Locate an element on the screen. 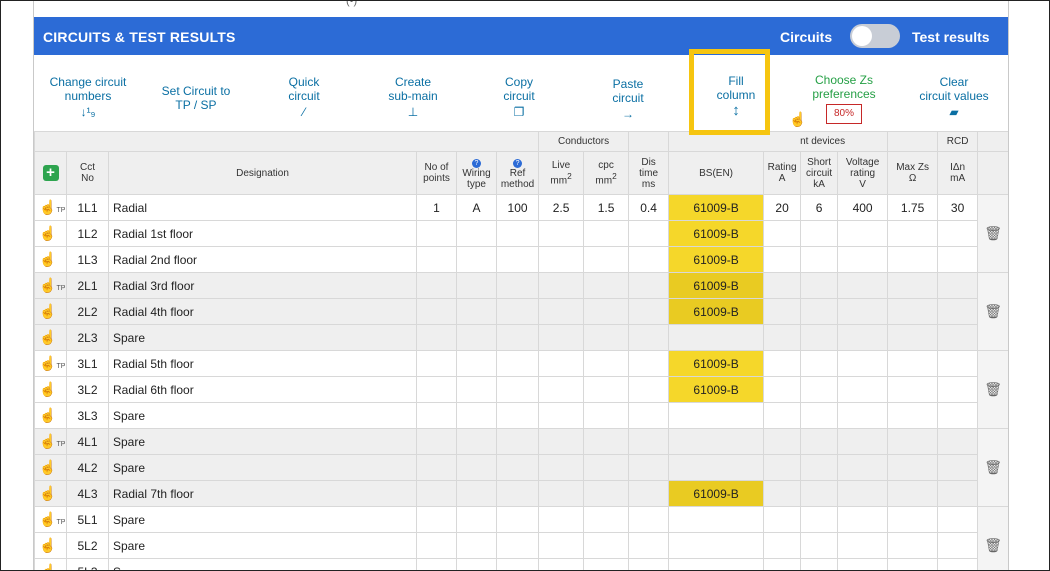 This screenshot has height=571, width=1050. live-cell: 2.5 is located at coordinates (561, 207).